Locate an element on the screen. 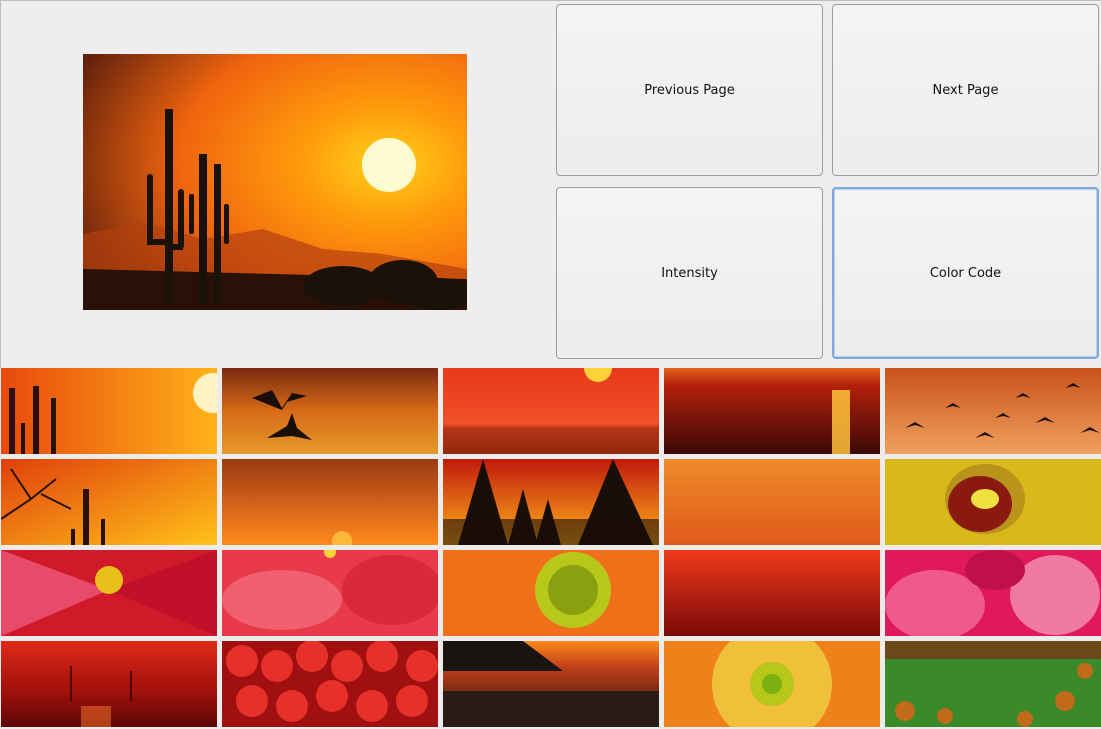  thumbnail-orange-flower is located at coordinates (551, 593).